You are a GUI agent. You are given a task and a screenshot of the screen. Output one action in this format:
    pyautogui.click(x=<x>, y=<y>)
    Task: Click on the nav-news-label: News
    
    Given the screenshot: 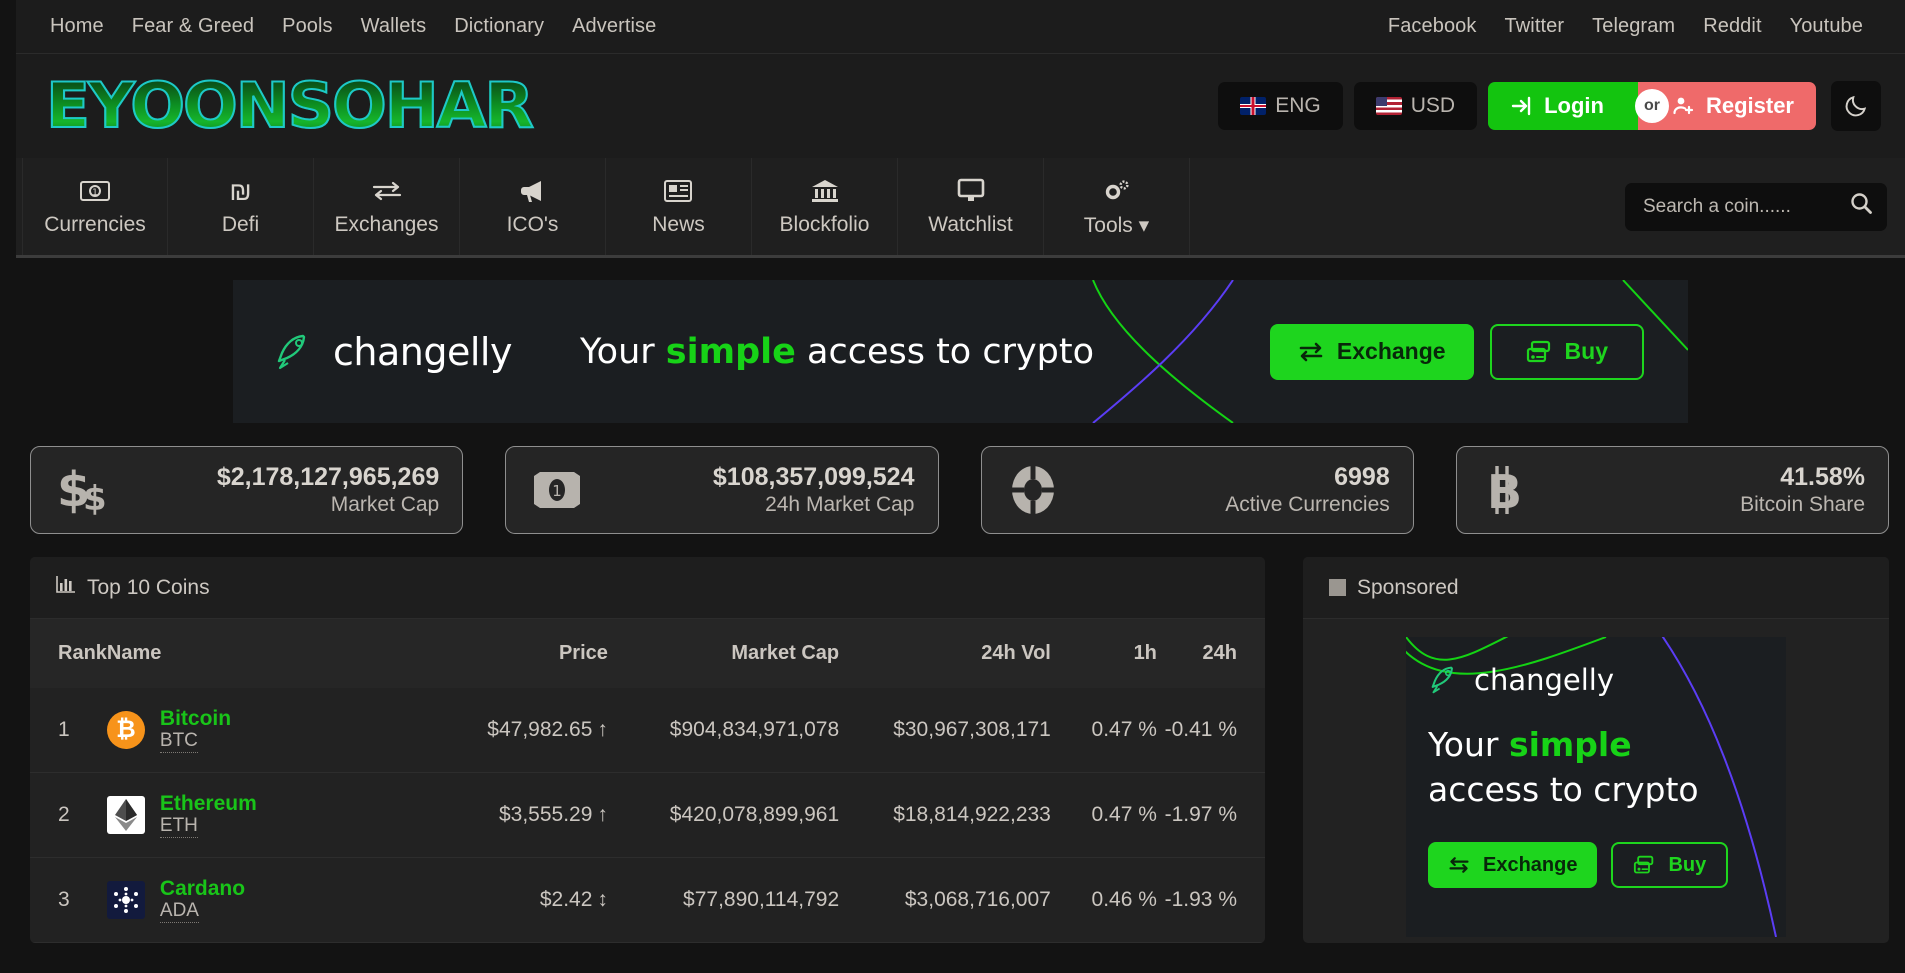 What is the action you would take?
    pyautogui.click(x=678, y=224)
    